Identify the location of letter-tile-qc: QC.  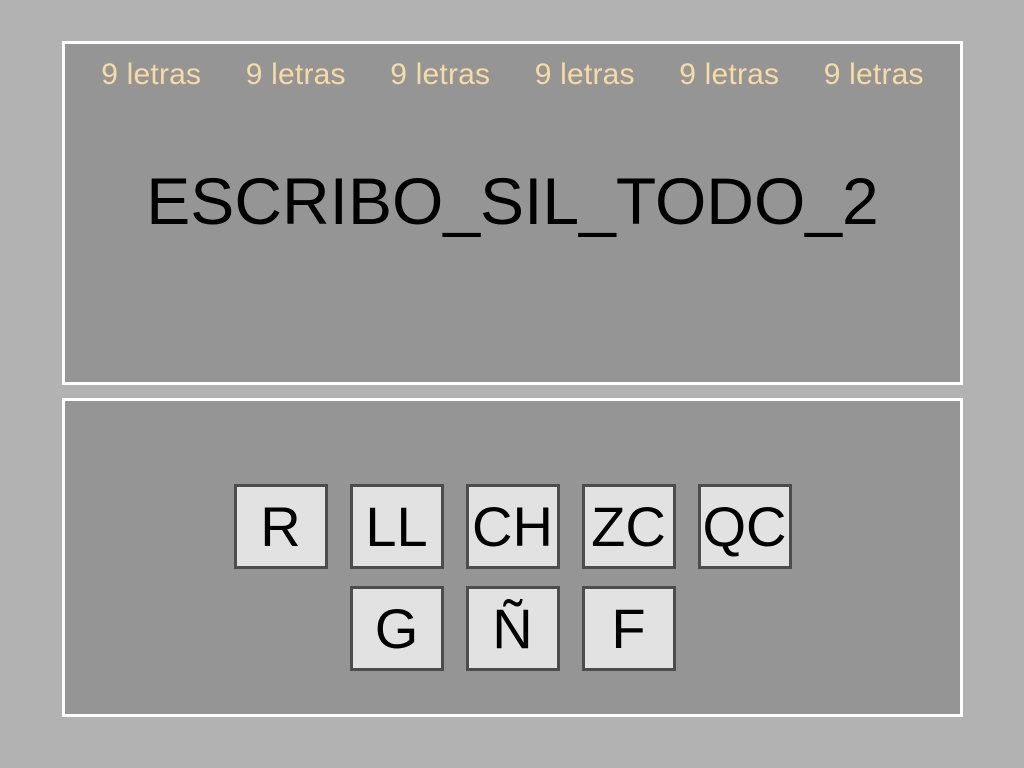
(744, 526).